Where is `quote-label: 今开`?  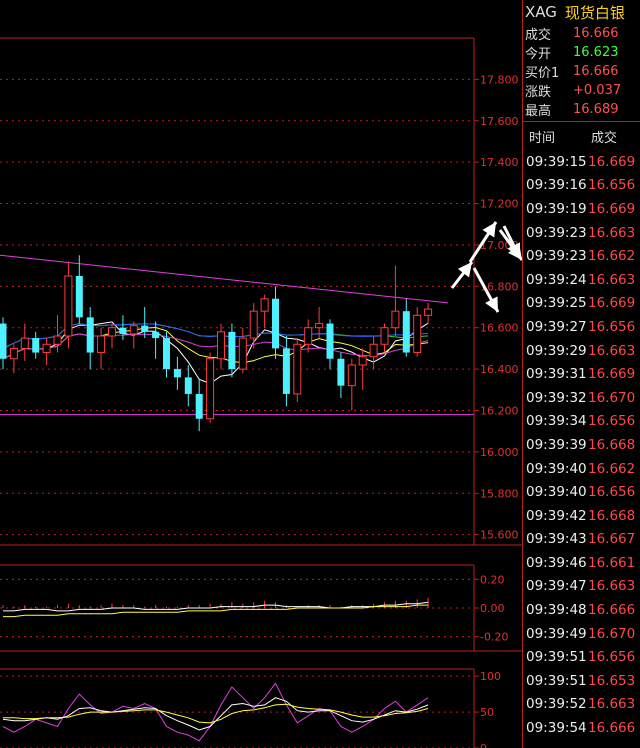 quote-label: 今开 is located at coordinates (538, 54).